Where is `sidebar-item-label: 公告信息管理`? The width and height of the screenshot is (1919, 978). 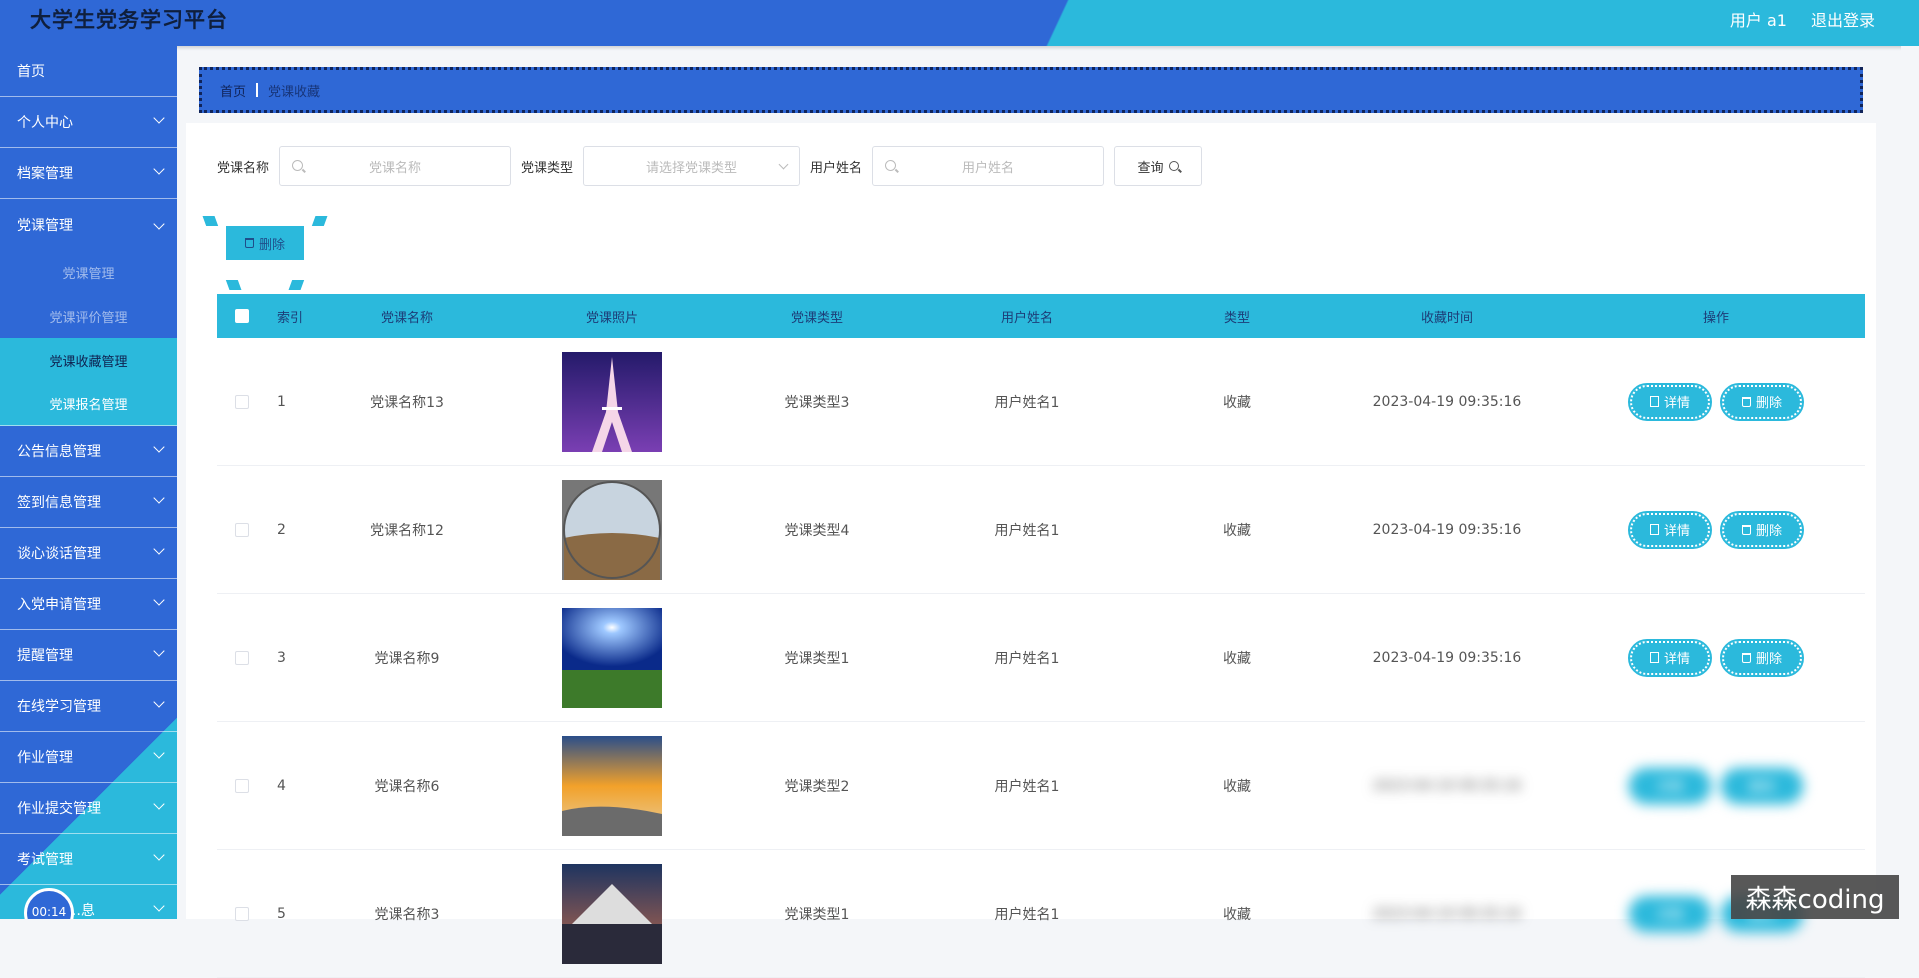
sidebar-item-label: 公告信息管理 is located at coordinates (59, 451).